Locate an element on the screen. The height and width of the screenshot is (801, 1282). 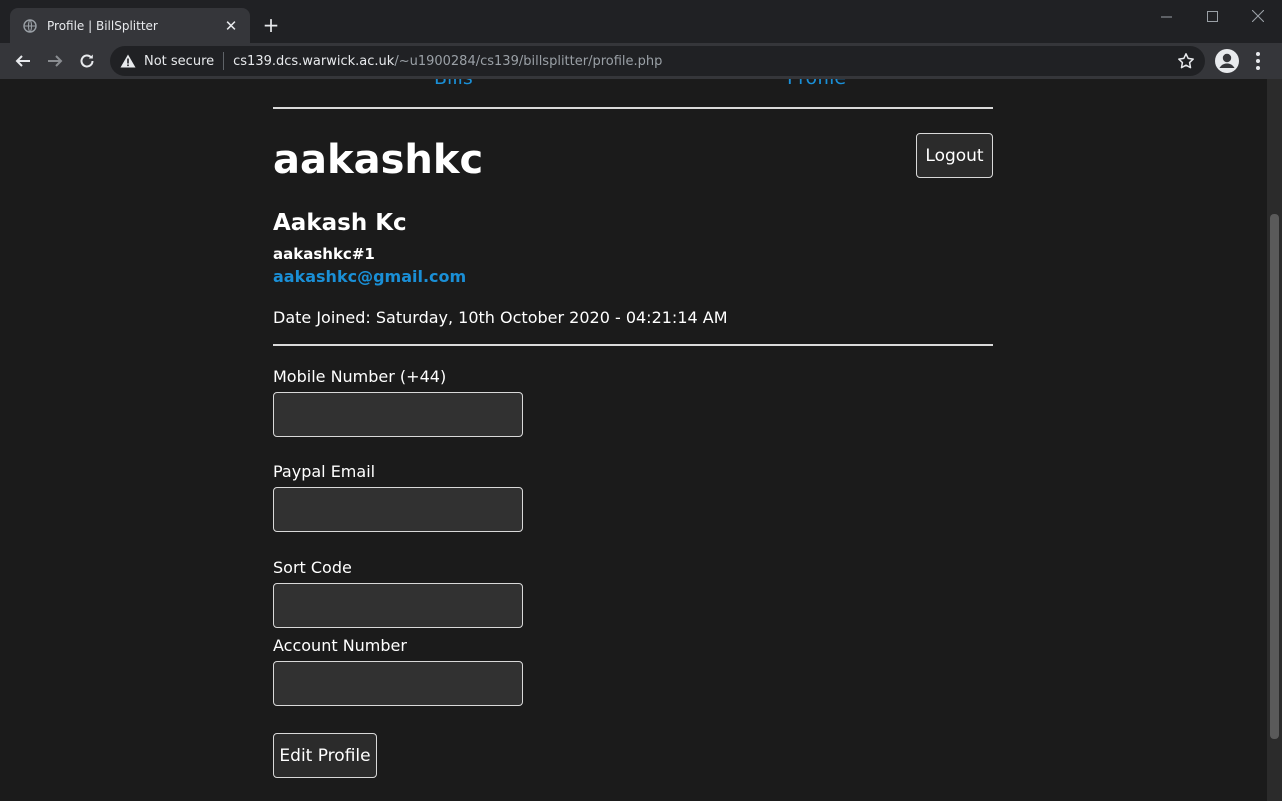
full-name: Aakash Kc is located at coordinates (340, 223).